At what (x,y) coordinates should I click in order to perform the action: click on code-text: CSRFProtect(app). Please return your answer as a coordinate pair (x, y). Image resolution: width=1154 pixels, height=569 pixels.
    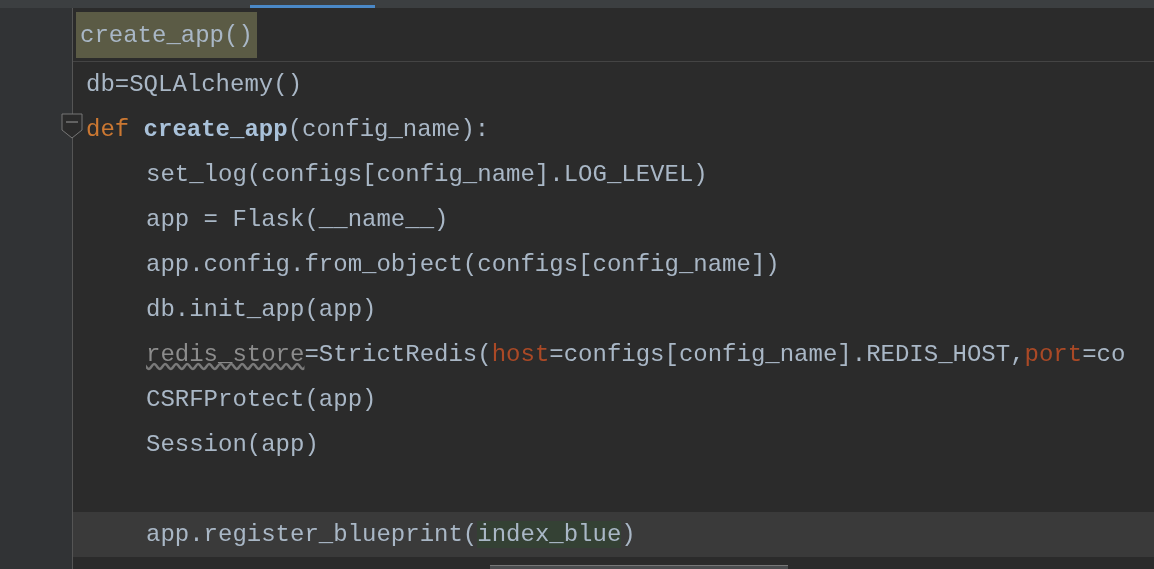
    Looking at the image, I should click on (261, 399).